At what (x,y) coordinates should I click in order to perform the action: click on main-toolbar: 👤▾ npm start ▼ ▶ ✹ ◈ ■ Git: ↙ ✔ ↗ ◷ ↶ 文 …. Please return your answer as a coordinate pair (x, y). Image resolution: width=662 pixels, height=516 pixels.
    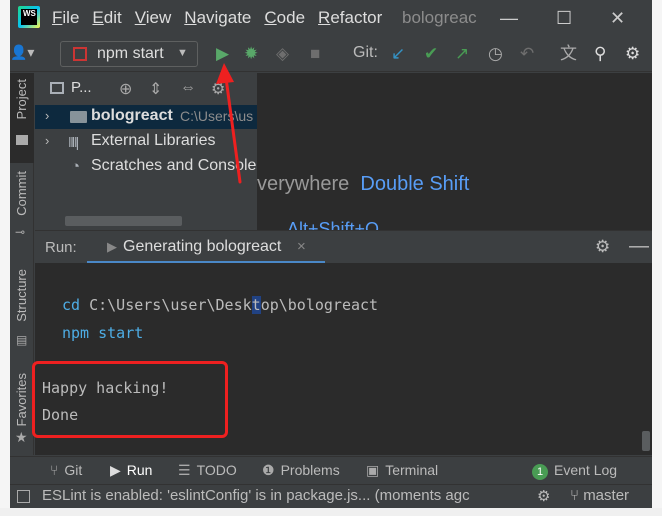
    Looking at the image, I should click on (331, 54).